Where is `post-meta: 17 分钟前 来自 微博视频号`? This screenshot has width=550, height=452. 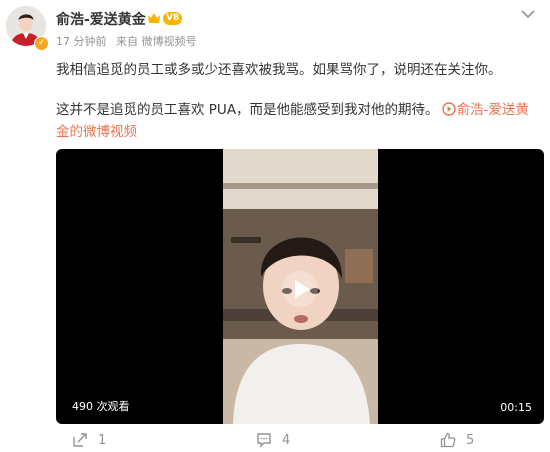 post-meta: 17 分钟前 来自 微博视频号 is located at coordinates (126, 41).